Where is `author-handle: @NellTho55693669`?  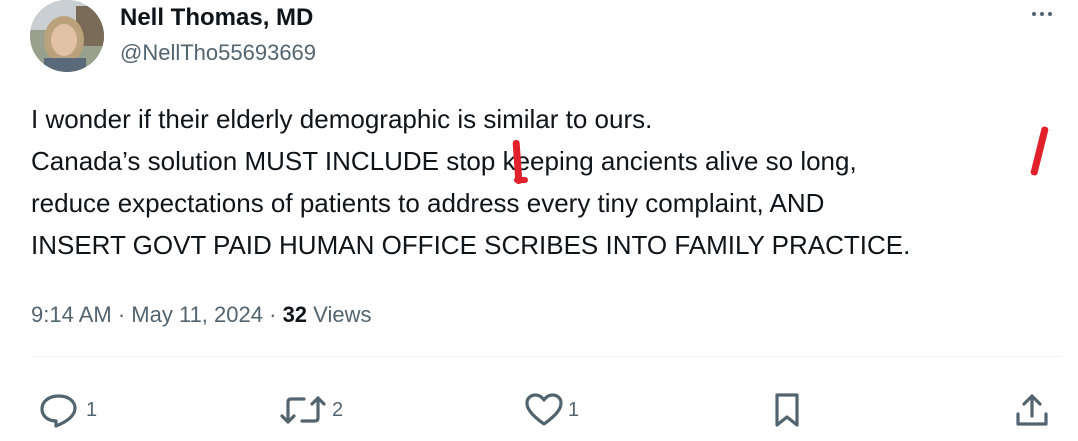 author-handle: @NellTho55693669 is located at coordinates (218, 53).